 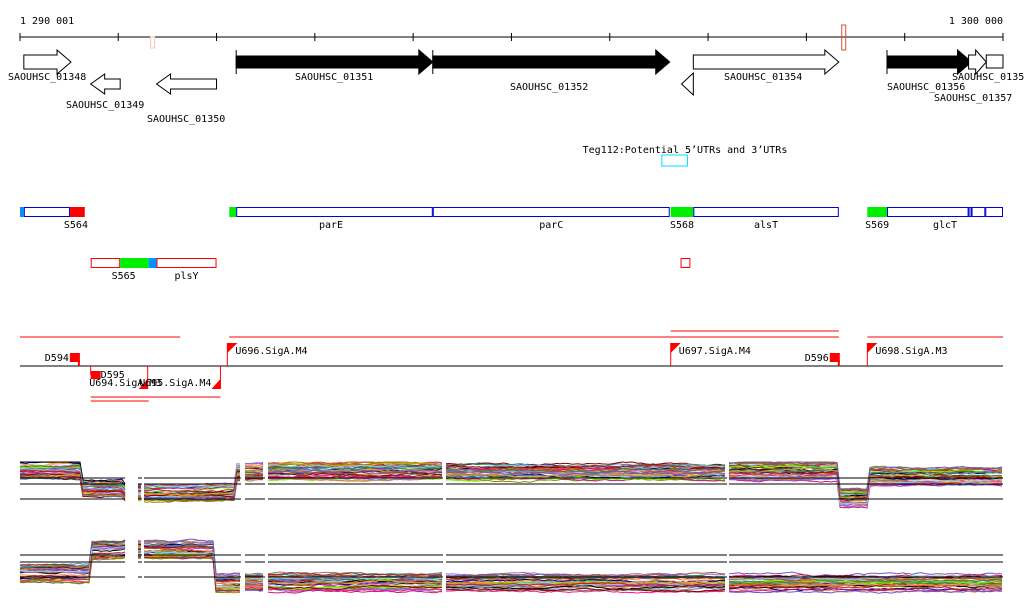 What do you see at coordinates (551, 225) in the screenshot?
I see `transcript-label: parC` at bounding box center [551, 225].